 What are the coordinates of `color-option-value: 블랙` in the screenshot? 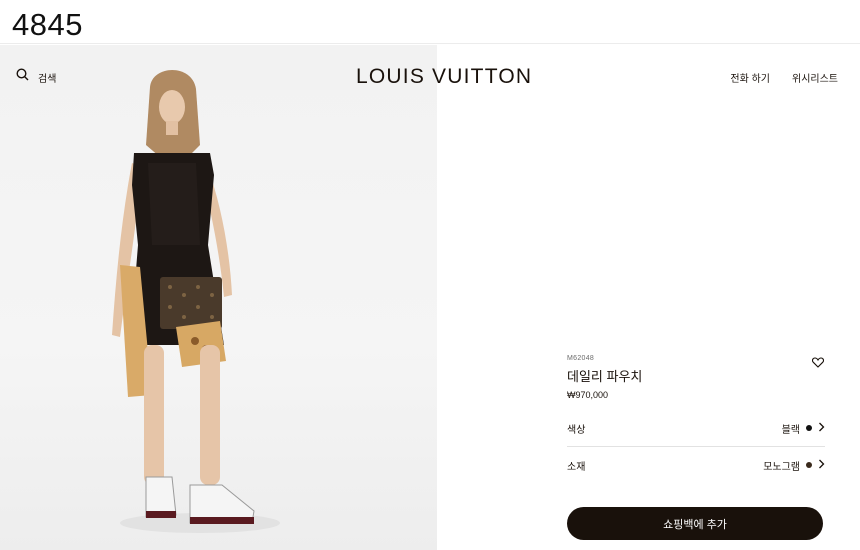 It's located at (790, 430).